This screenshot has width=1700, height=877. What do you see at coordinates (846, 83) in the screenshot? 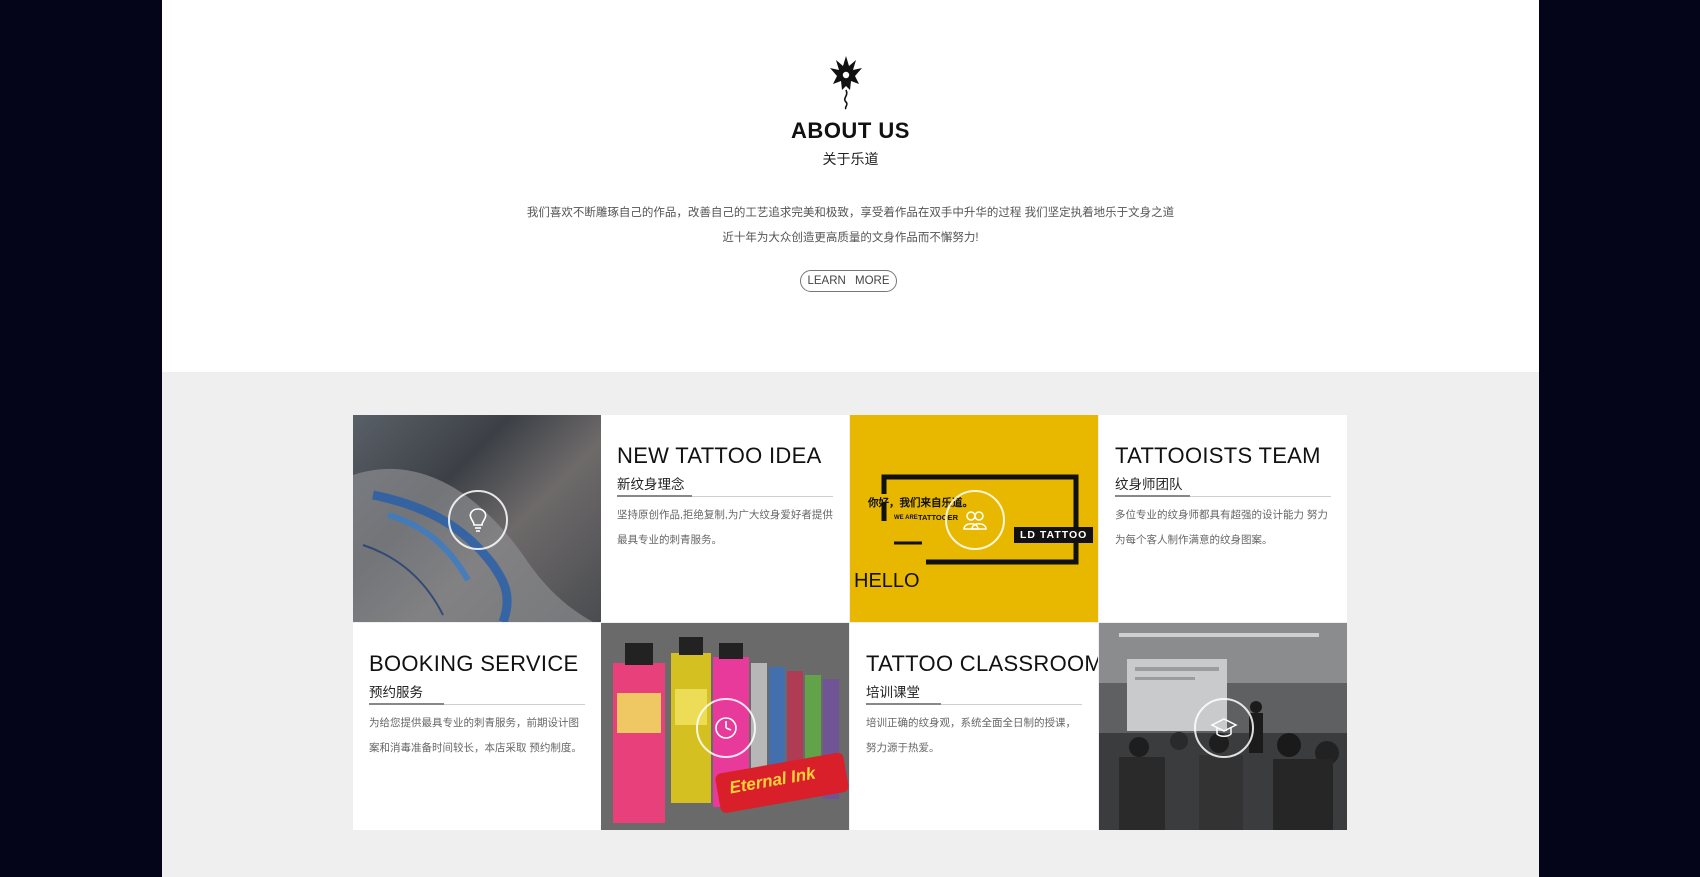
I see `tattoo-logo-icon` at bounding box center [846, 83].